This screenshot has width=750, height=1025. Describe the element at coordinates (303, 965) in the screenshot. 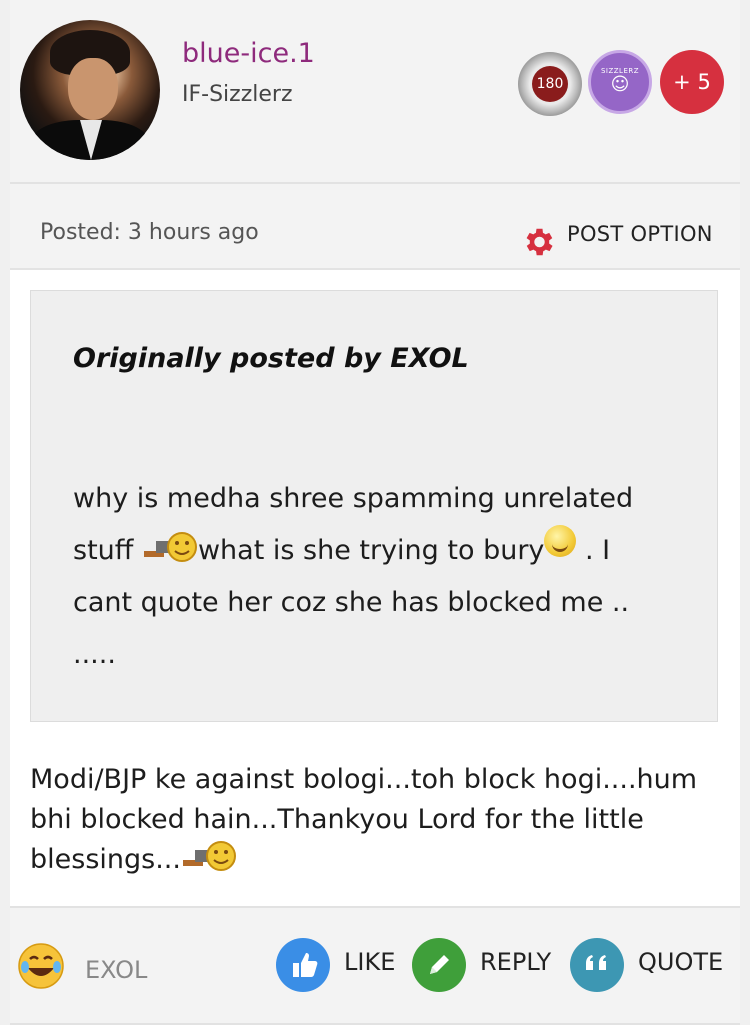

I see `thumbs-up-icon` at that location.